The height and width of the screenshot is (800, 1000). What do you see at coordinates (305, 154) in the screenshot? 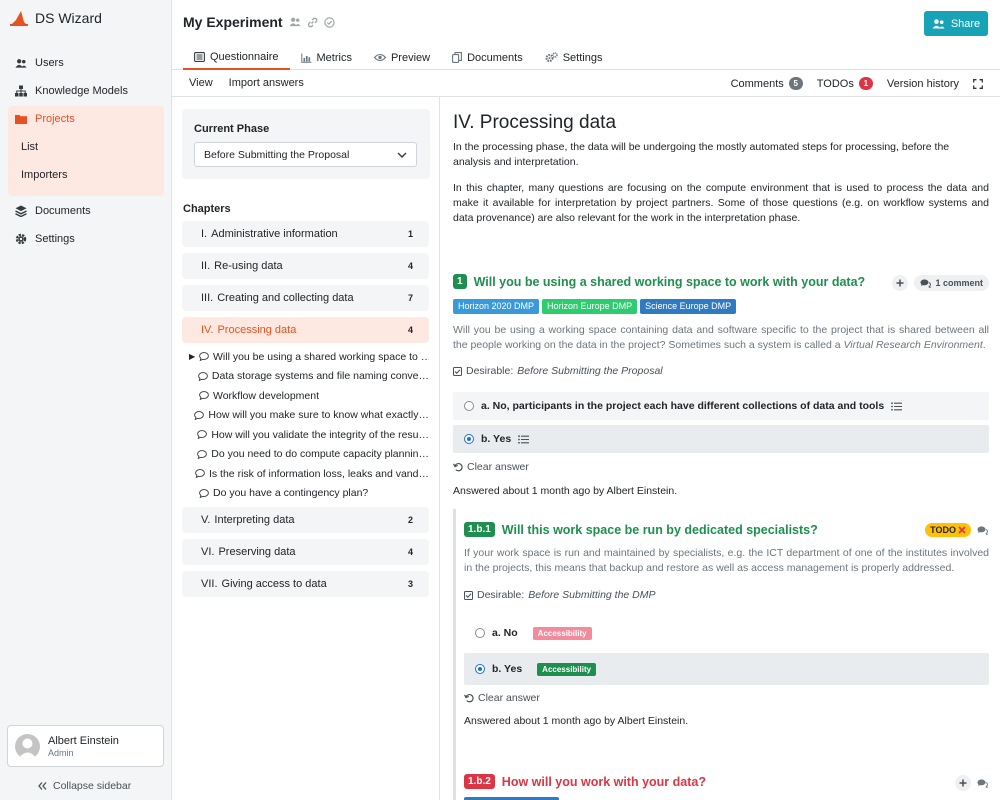
I see `phase-select: Before Submitting the Proposal` at bounding box center [305, 154].